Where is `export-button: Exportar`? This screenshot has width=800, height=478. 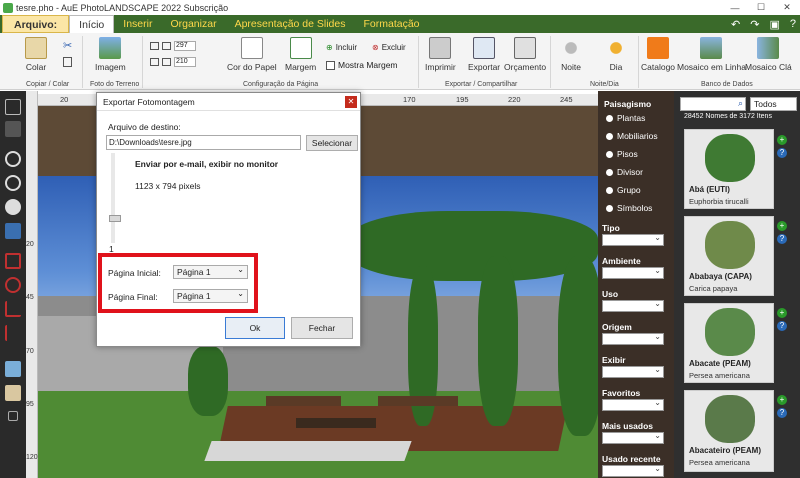 export-button: Exportar is located at coordinates (484, 54).